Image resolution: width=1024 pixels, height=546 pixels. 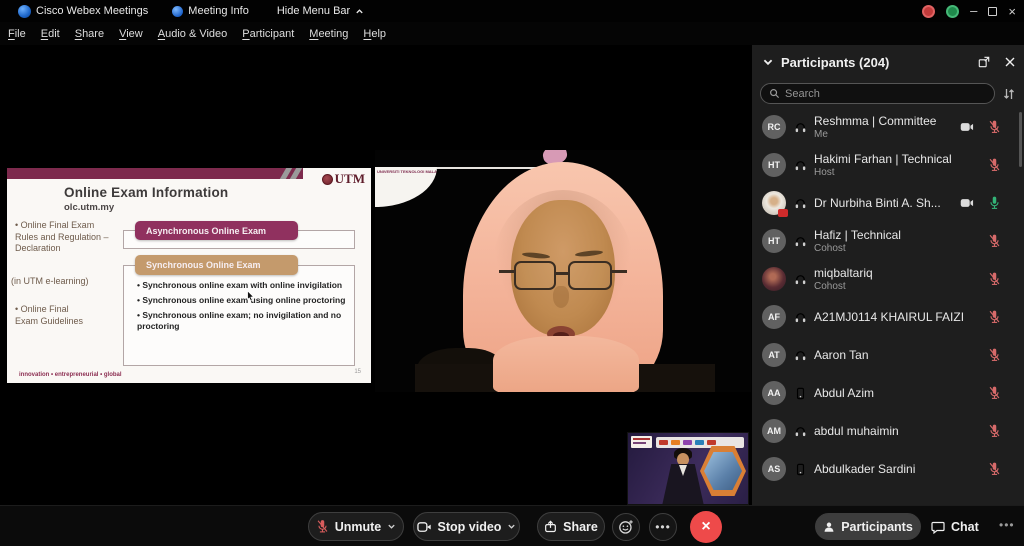 What do you see at coordinates (328, 34) in the screenshot?
I see `menu-meeting: Meeting` at bounding box center [328, 34].